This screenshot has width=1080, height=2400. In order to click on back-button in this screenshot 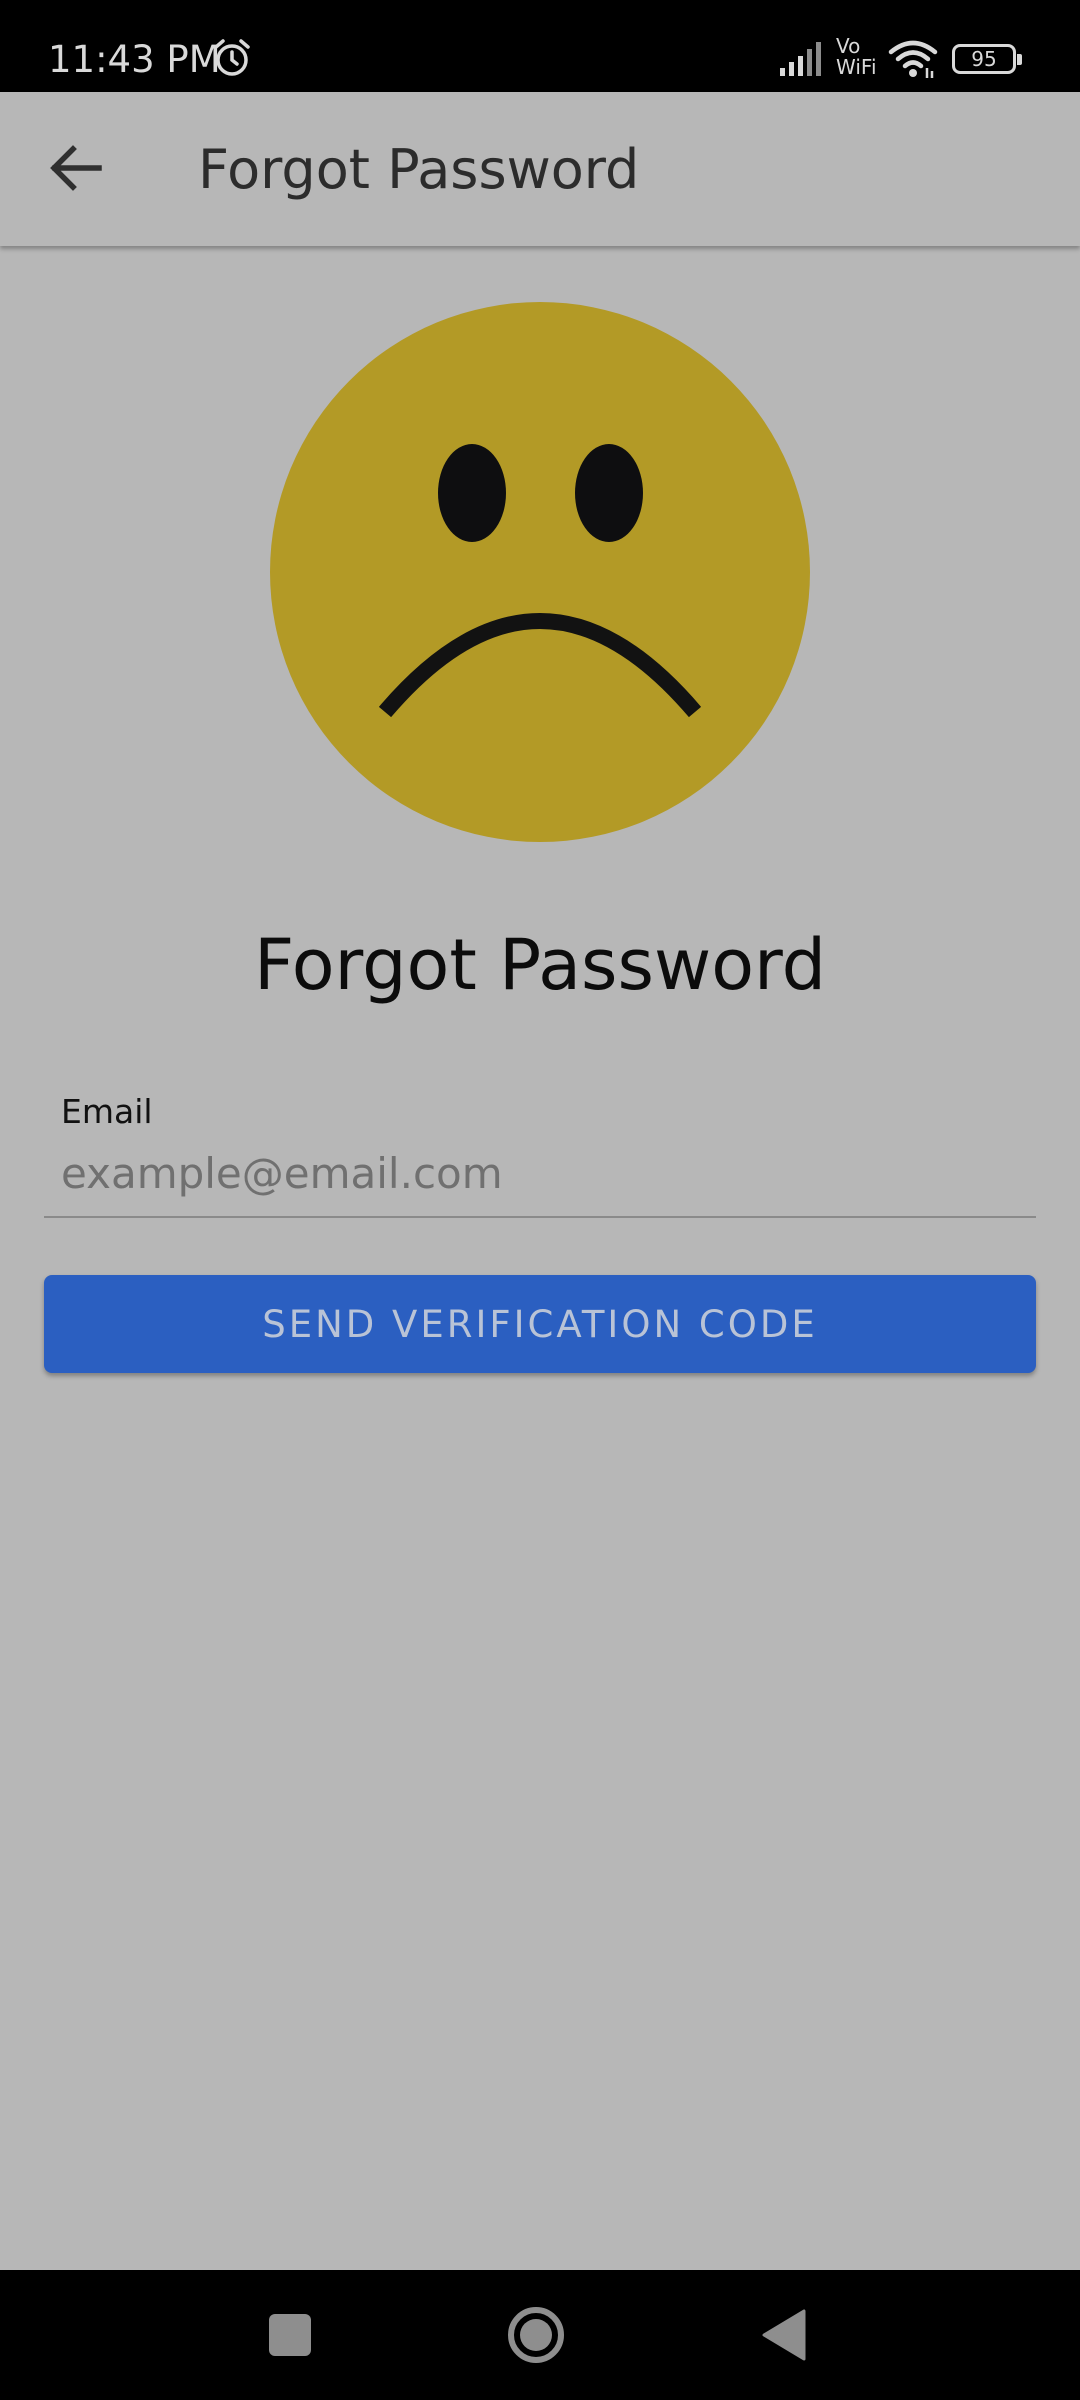, I will do `click(76, 168)`.